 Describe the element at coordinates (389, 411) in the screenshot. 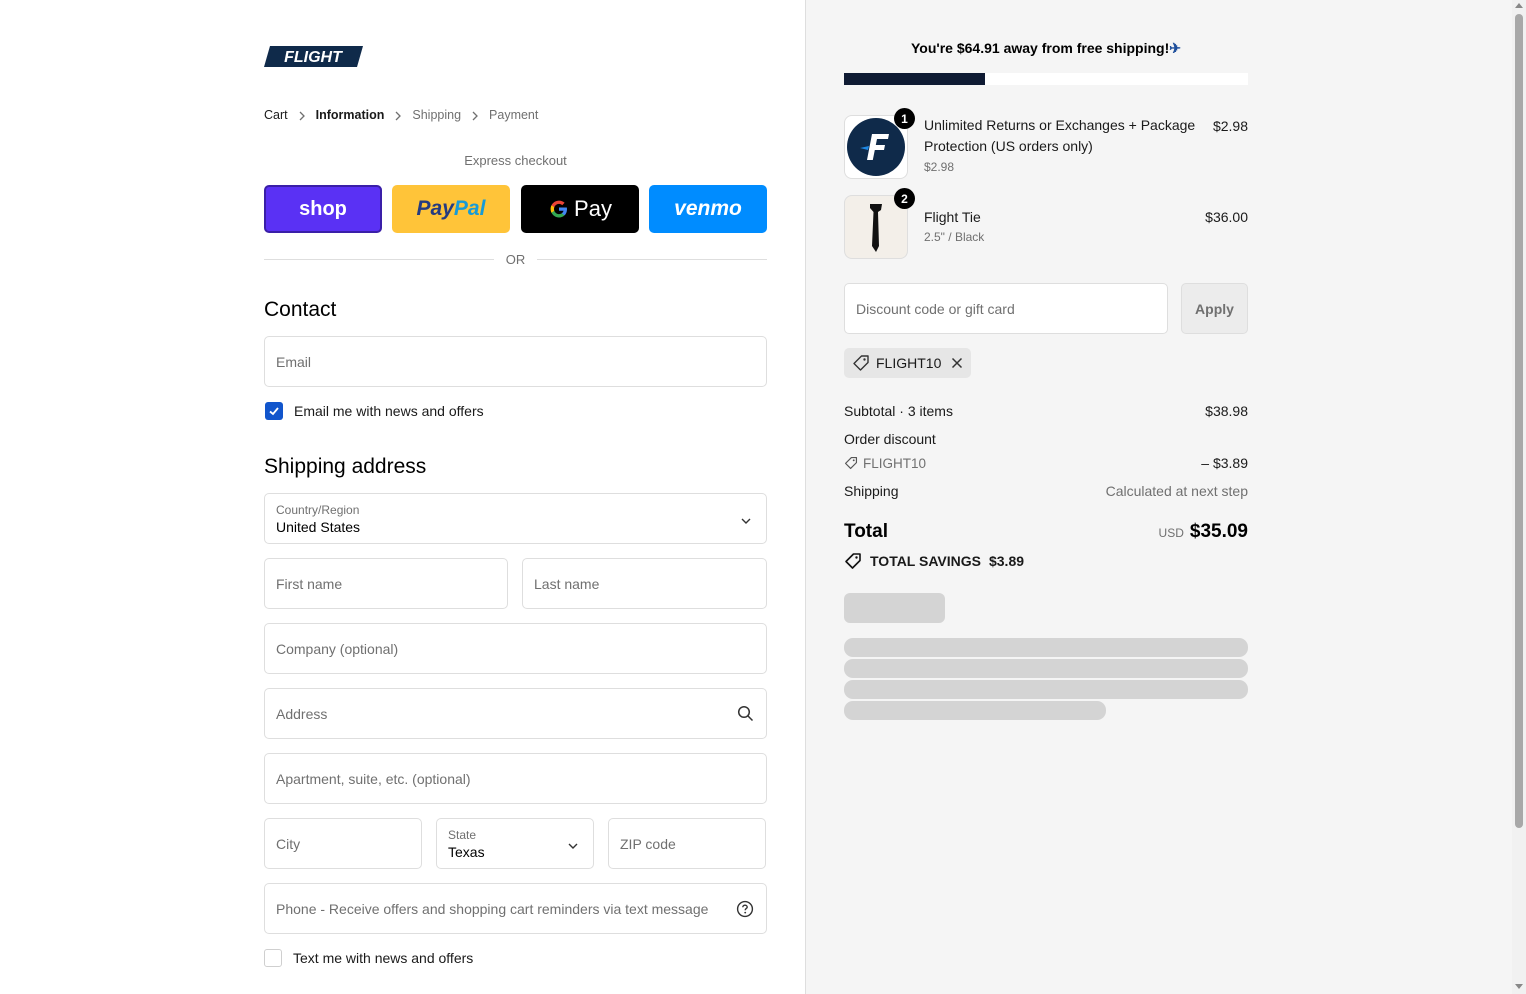

I see `email-news-label: Email me with news and offers` at that location.